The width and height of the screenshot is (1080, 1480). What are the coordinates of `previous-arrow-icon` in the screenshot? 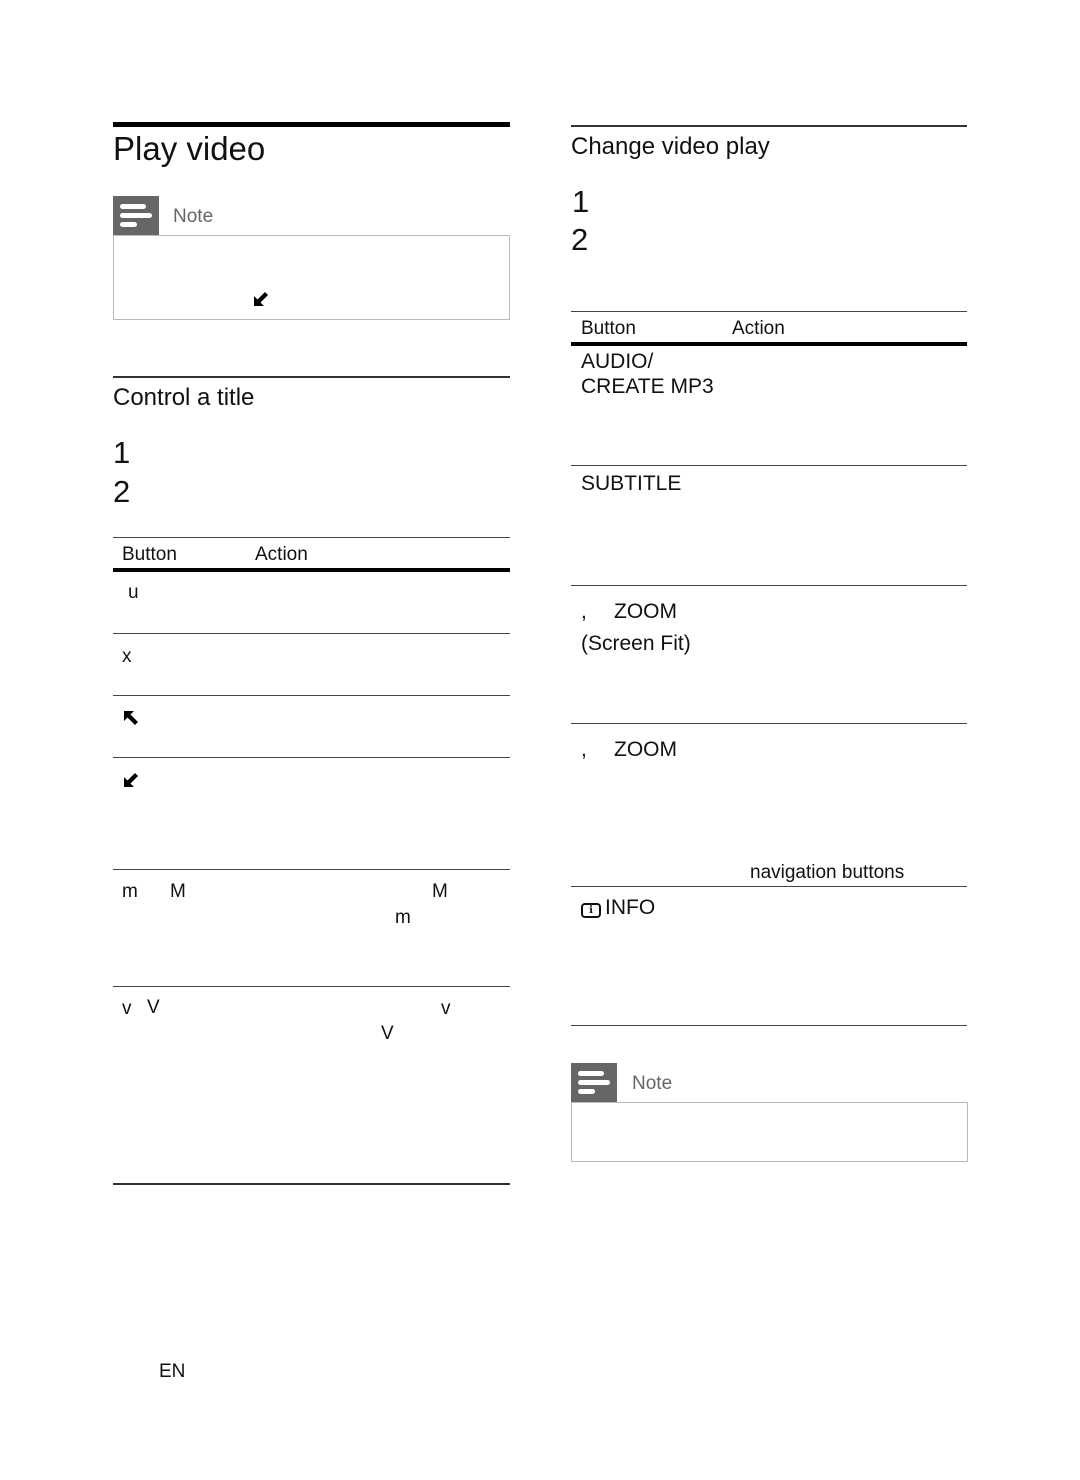 It's located at (131, 718).